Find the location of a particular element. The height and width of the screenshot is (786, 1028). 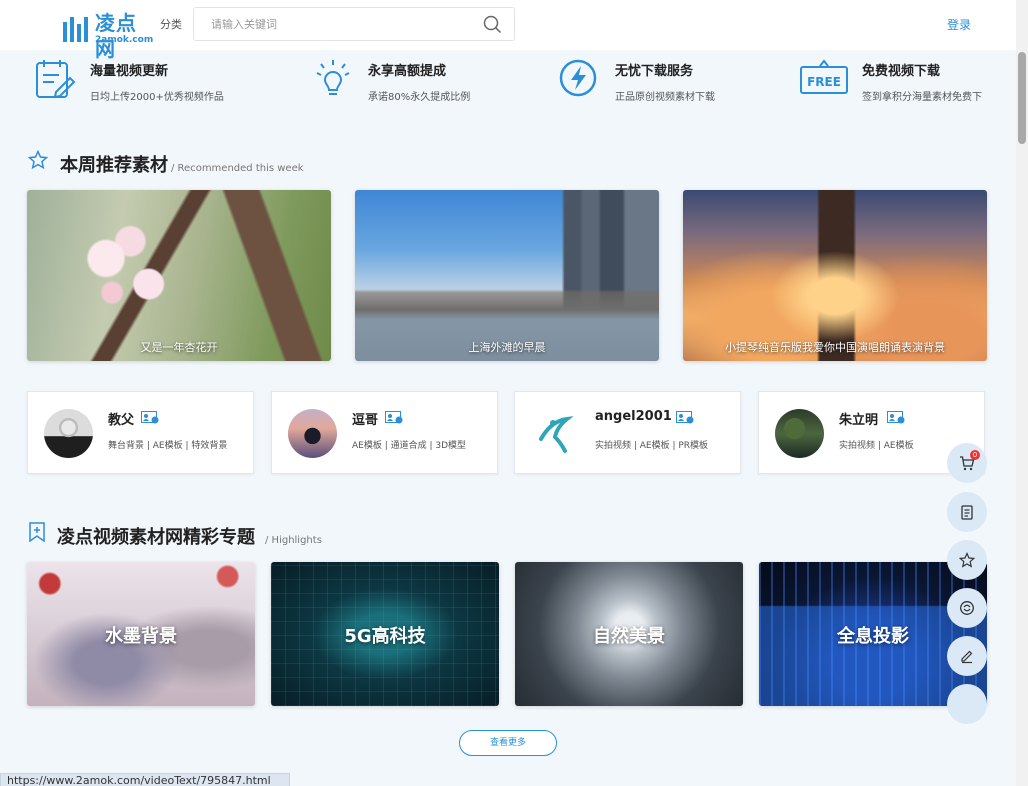

feature-desc: 承诺80%永久提成比例 is located at coordinates (419, 97).